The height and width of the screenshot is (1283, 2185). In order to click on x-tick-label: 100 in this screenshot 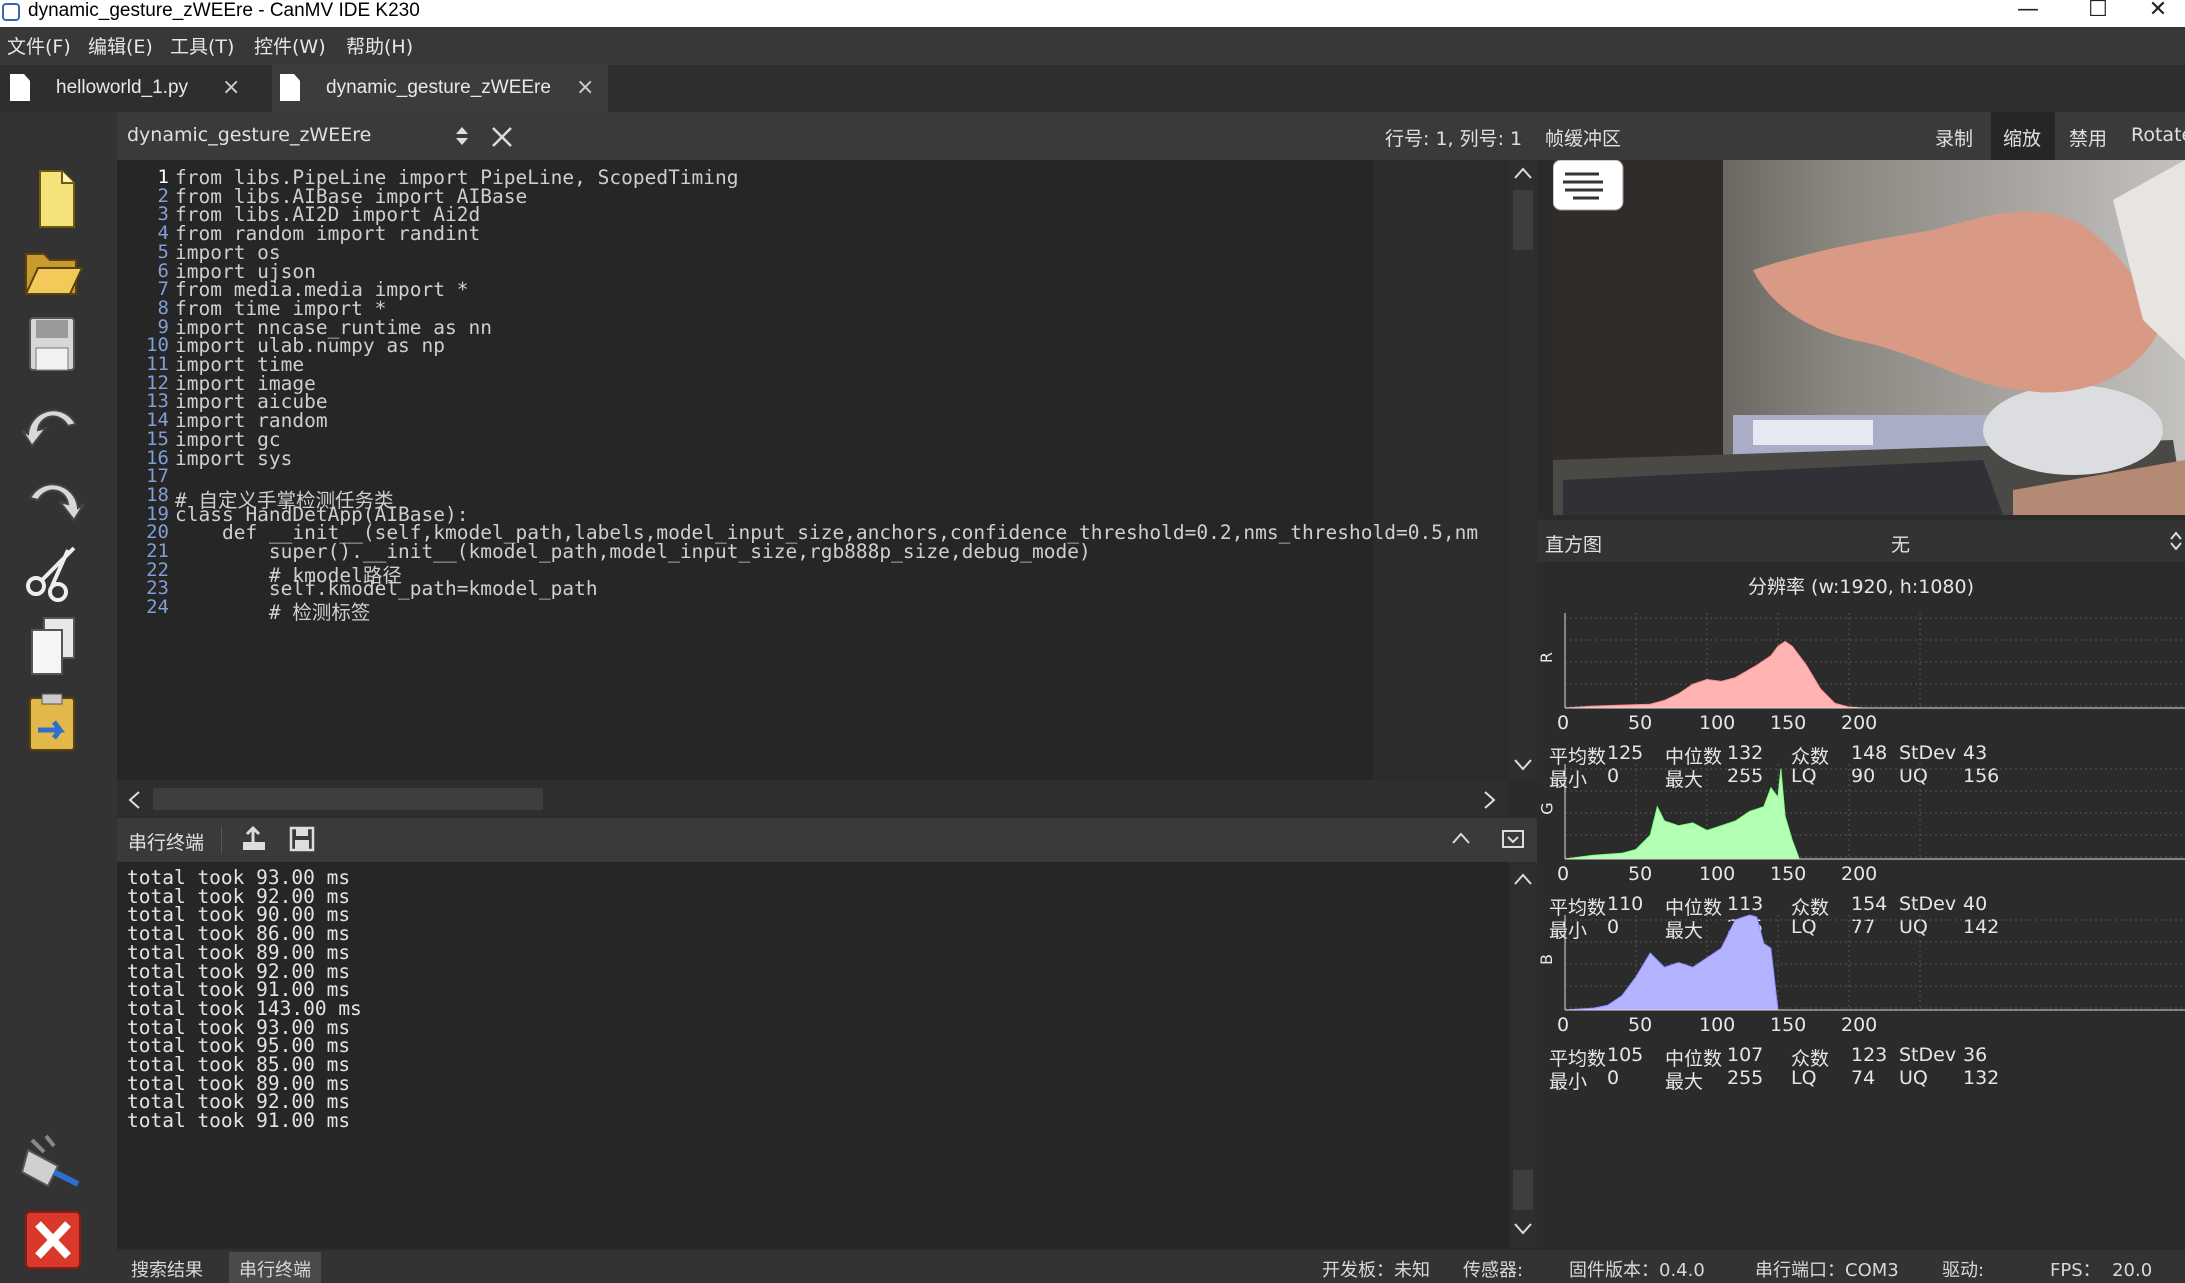, I will do `click(1717, 874)`.